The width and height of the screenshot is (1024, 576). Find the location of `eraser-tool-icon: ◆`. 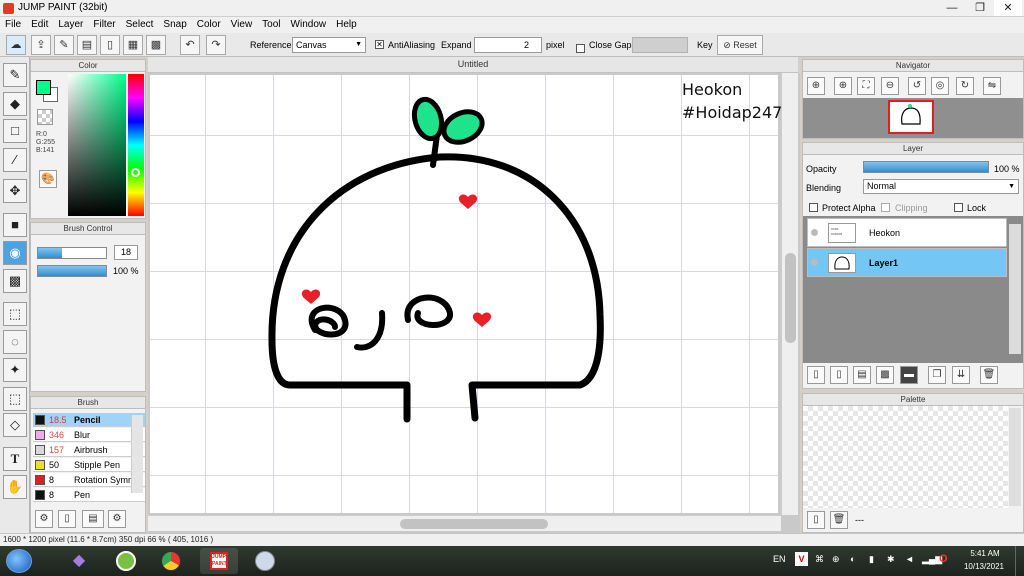

eraser-tool-icon: ◆ is located at coordinates (15, 104).